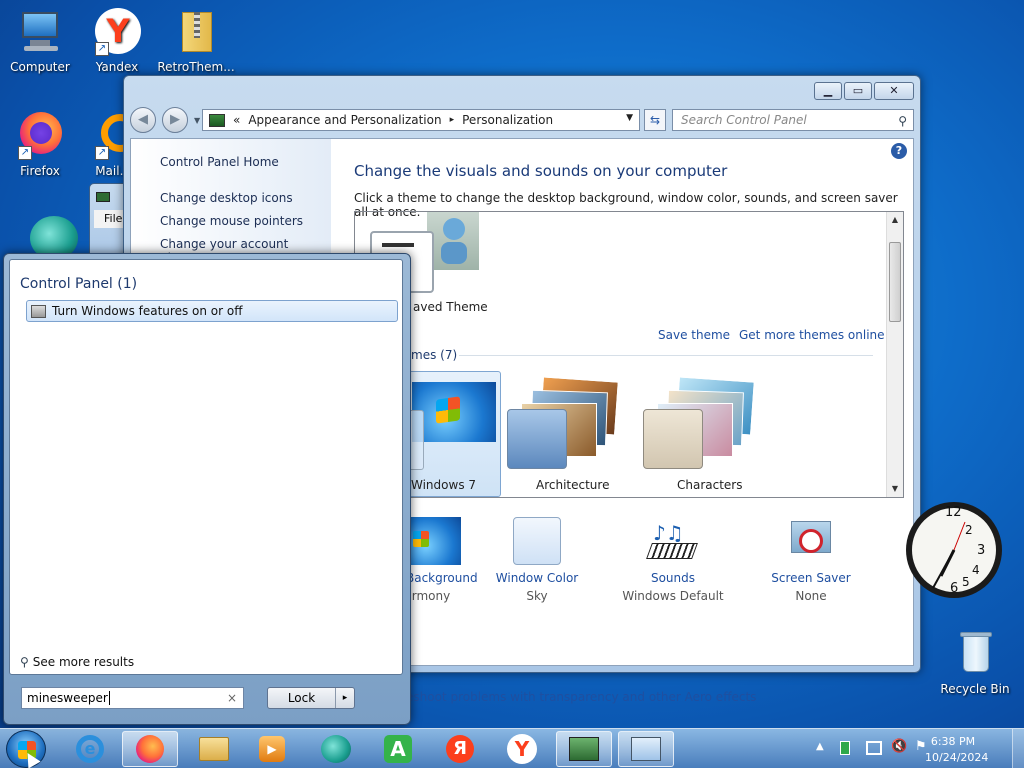 Image resolution: width=1024 pixels, height=768 pixels. Describe the element at coordinates (811, 541) in the screenshot. I see `screen-saver-icon` at that location.